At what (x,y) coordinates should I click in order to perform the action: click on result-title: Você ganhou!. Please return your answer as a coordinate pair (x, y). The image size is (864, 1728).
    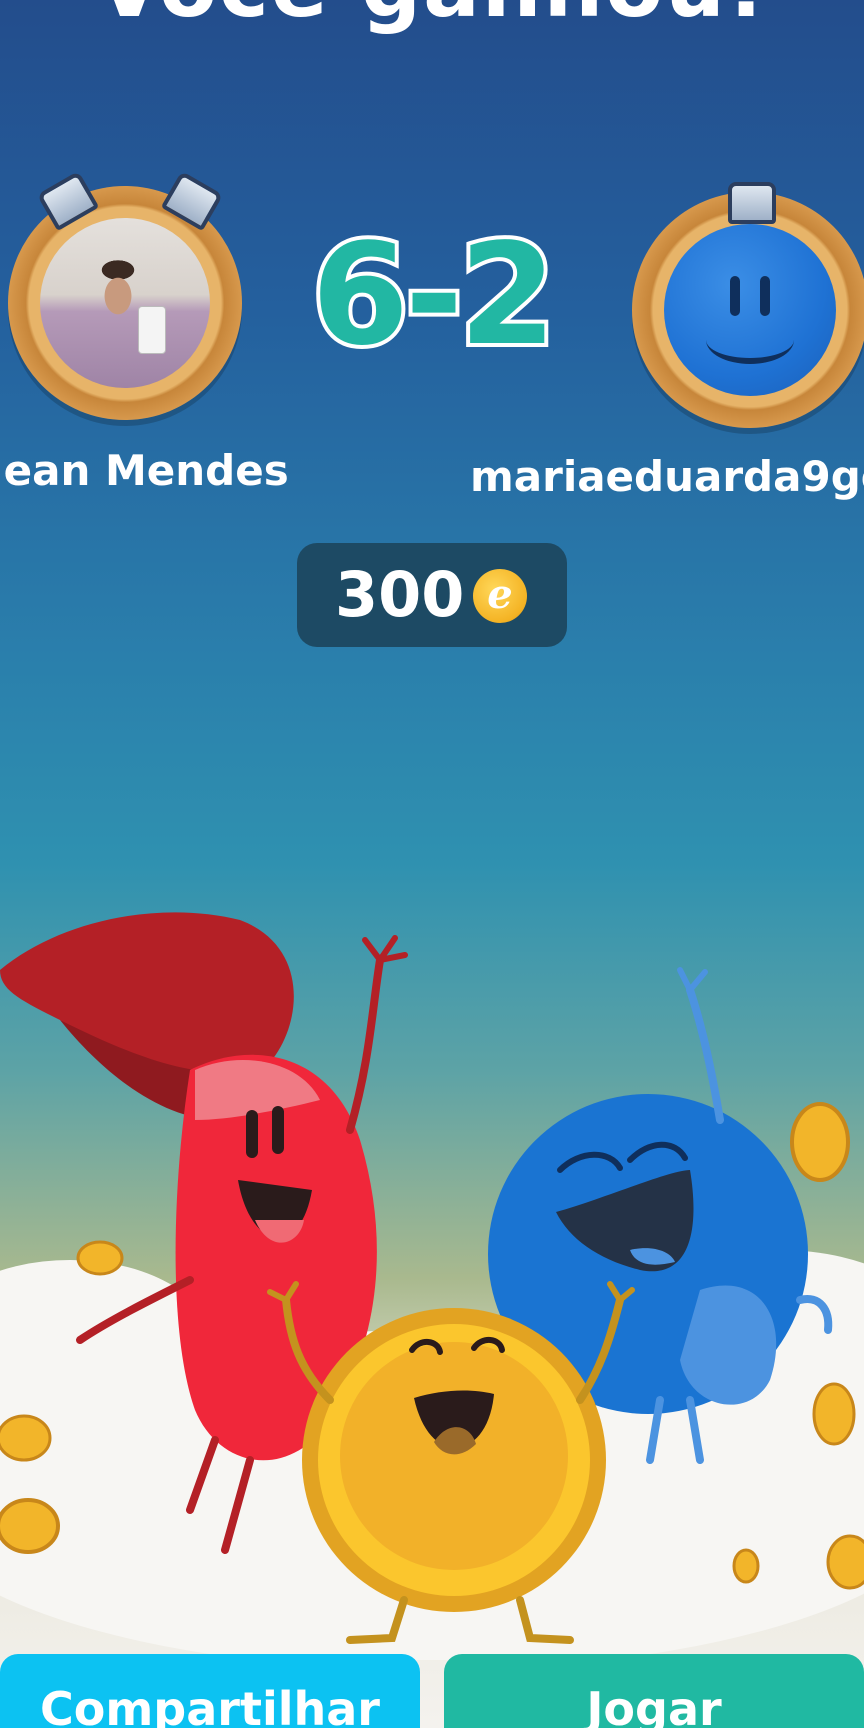
    Looking at the image, I should click on (432, 18).